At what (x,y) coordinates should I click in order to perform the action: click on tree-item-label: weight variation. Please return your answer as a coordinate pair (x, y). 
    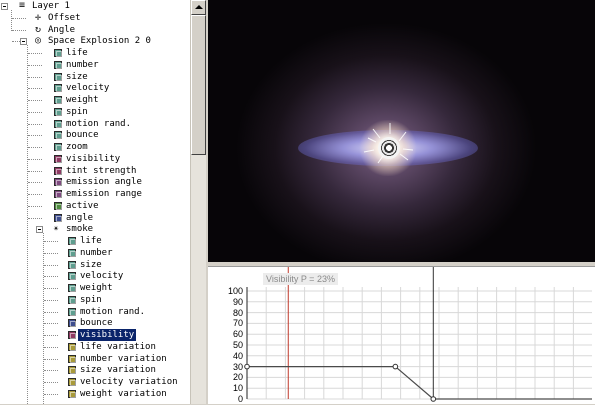
    Looking at the image, I should click on (123, 393).